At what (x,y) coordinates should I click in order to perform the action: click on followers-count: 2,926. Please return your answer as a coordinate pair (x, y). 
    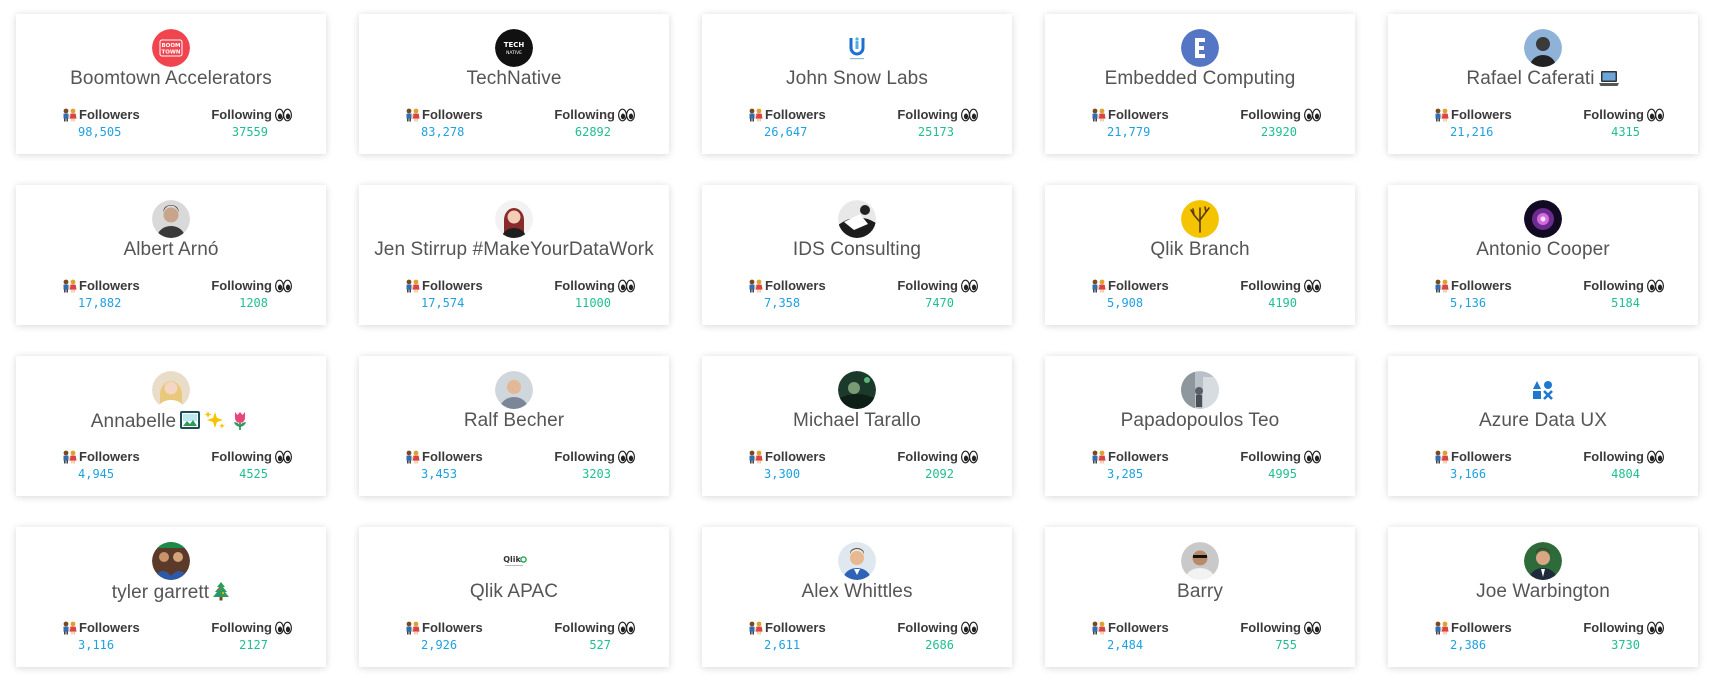
    Looking at the image, I should click on (439, 645).